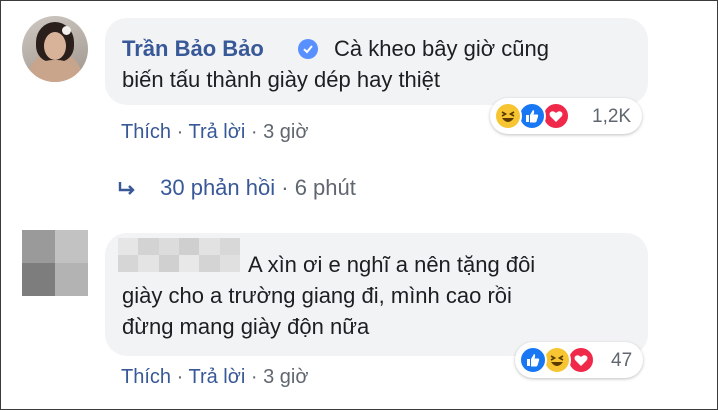 The width and height of the screenshot is (718, 410). I want to click on comment-text-line: giày cho a trường giang đi, mình cao rồi, so click(317, 295).